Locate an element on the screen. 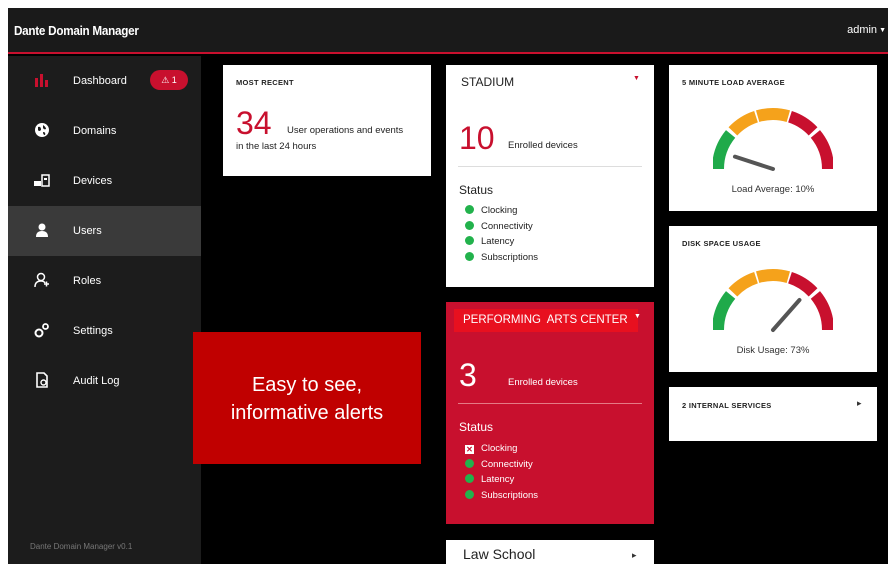 This screenshot has height=564, width=888. domain-card-law-school: Law School ▸ is located at coordinates (550, 552).